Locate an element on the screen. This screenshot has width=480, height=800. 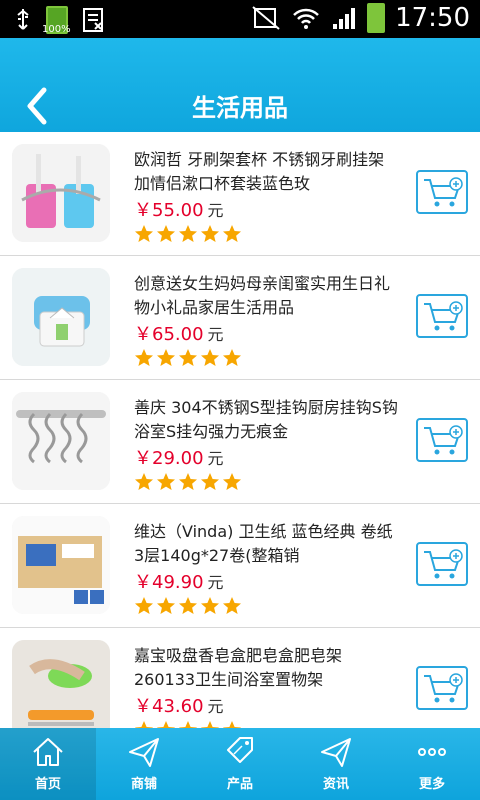
wifi-icon is located at coordinates (306, 18).